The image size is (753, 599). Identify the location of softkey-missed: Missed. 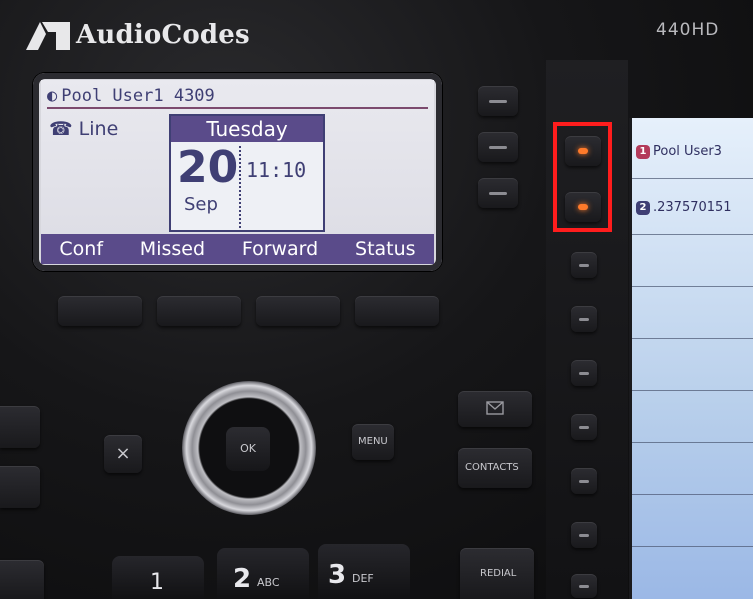
(172, 249).